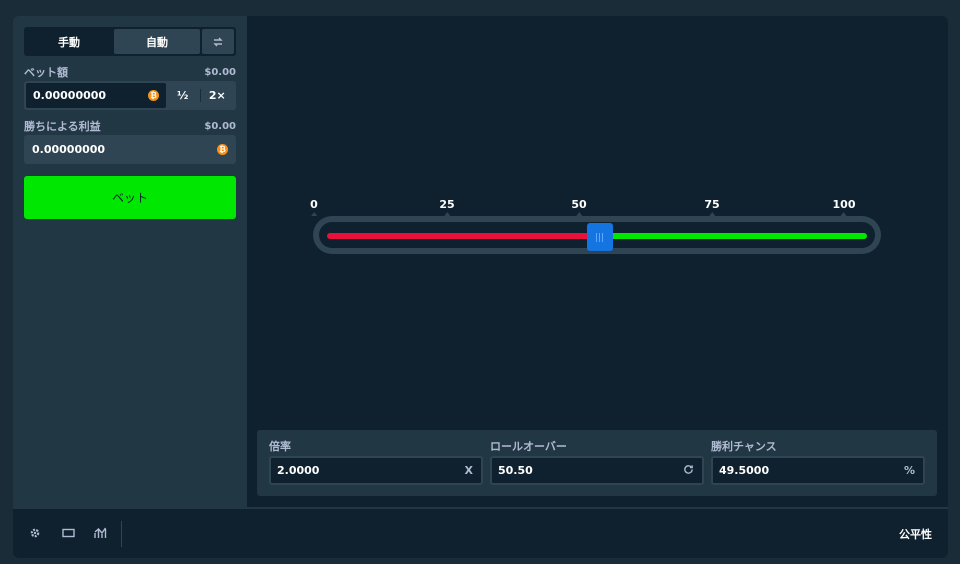  What do you see at coordinates (463, 236) in the screenshot?
I see `lose-range` at bounding box center [463, 236].